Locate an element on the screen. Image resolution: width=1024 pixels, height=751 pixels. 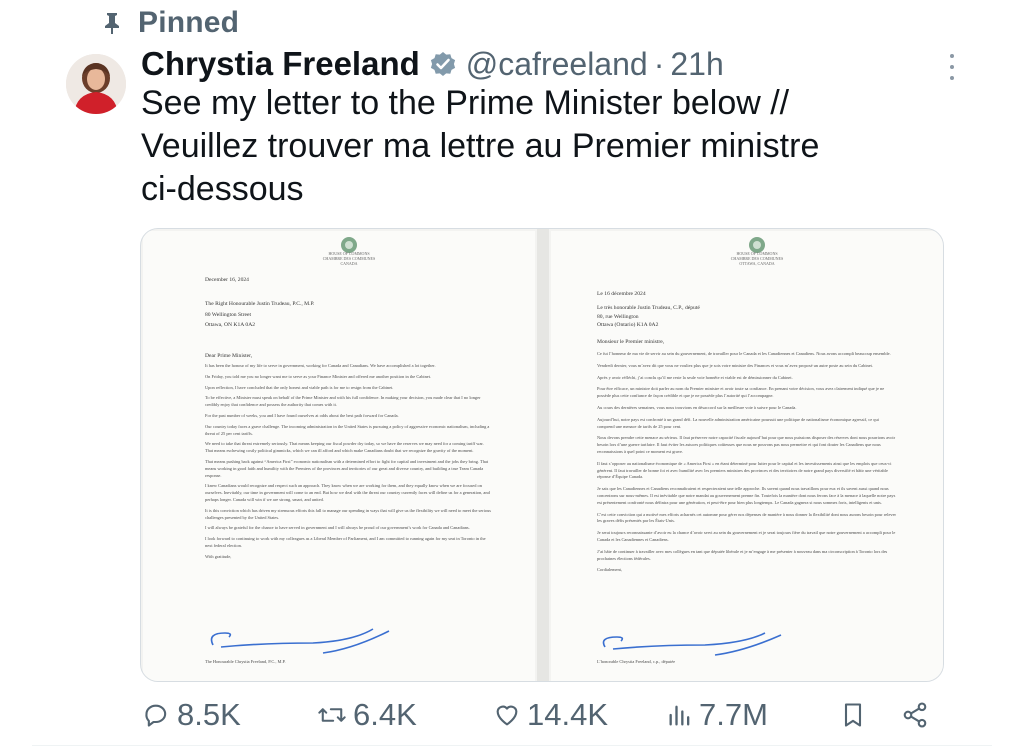
bookmark-button is located at coordinates (853, 715).